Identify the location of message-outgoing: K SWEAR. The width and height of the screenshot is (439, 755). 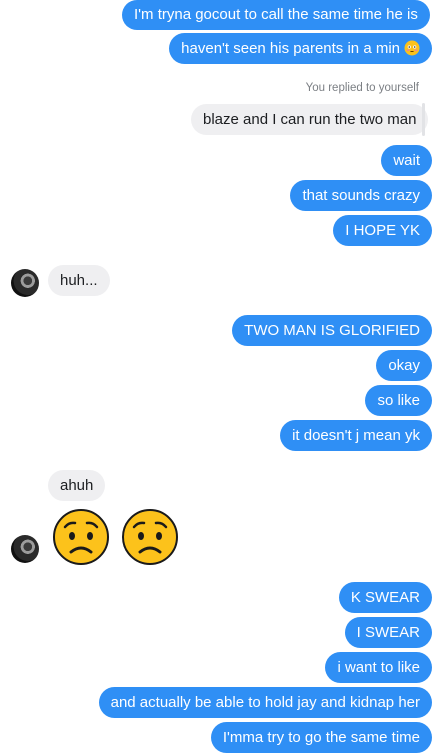
(385, 597).